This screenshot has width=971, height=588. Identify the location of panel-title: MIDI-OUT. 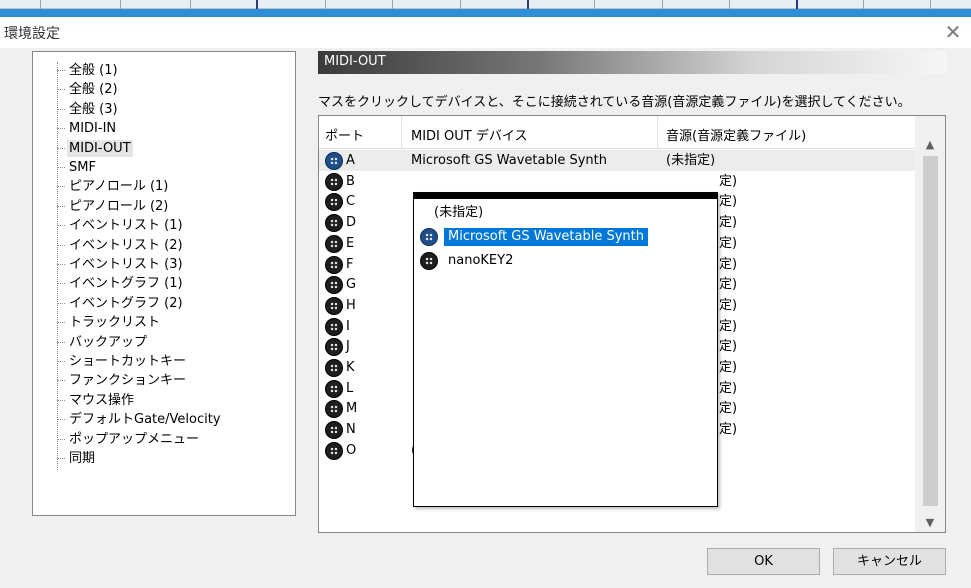
(355, 61).